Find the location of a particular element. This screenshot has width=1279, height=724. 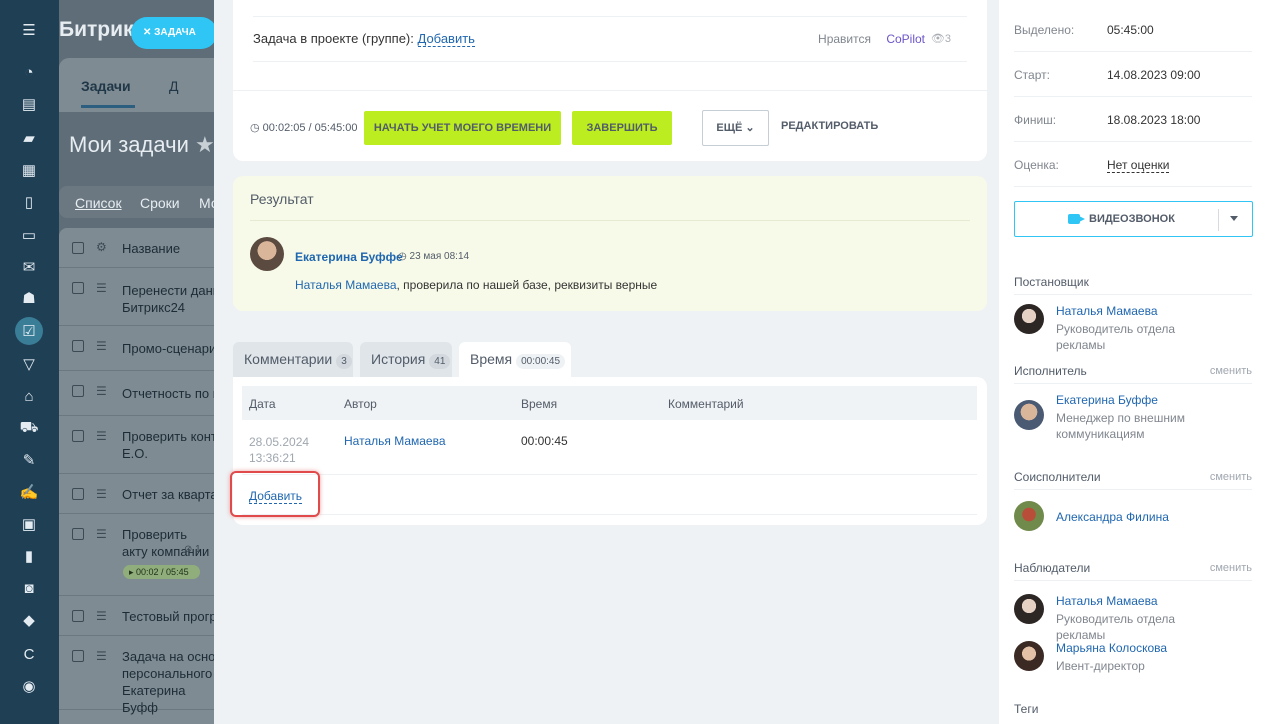

more-chevron-icon: ◉ is located at coordinates (29, 686).